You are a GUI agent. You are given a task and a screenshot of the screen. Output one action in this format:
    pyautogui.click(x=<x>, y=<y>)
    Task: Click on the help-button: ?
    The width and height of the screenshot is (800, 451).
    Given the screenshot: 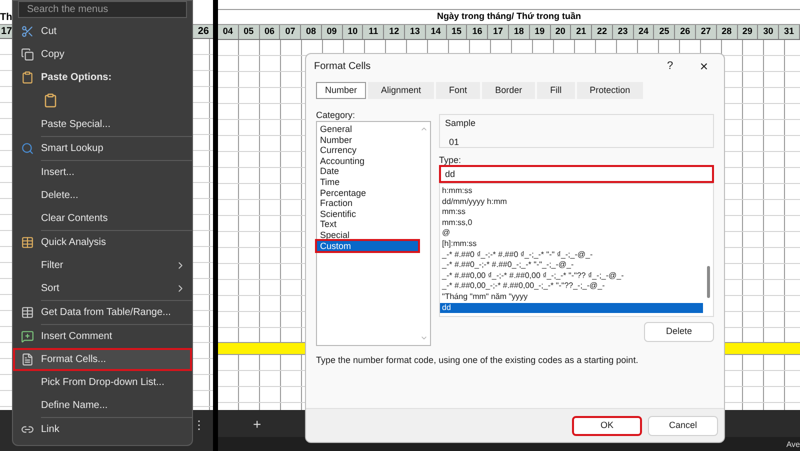 What is the action you would take?
    pyautogui.click(x=670, y=66)
    